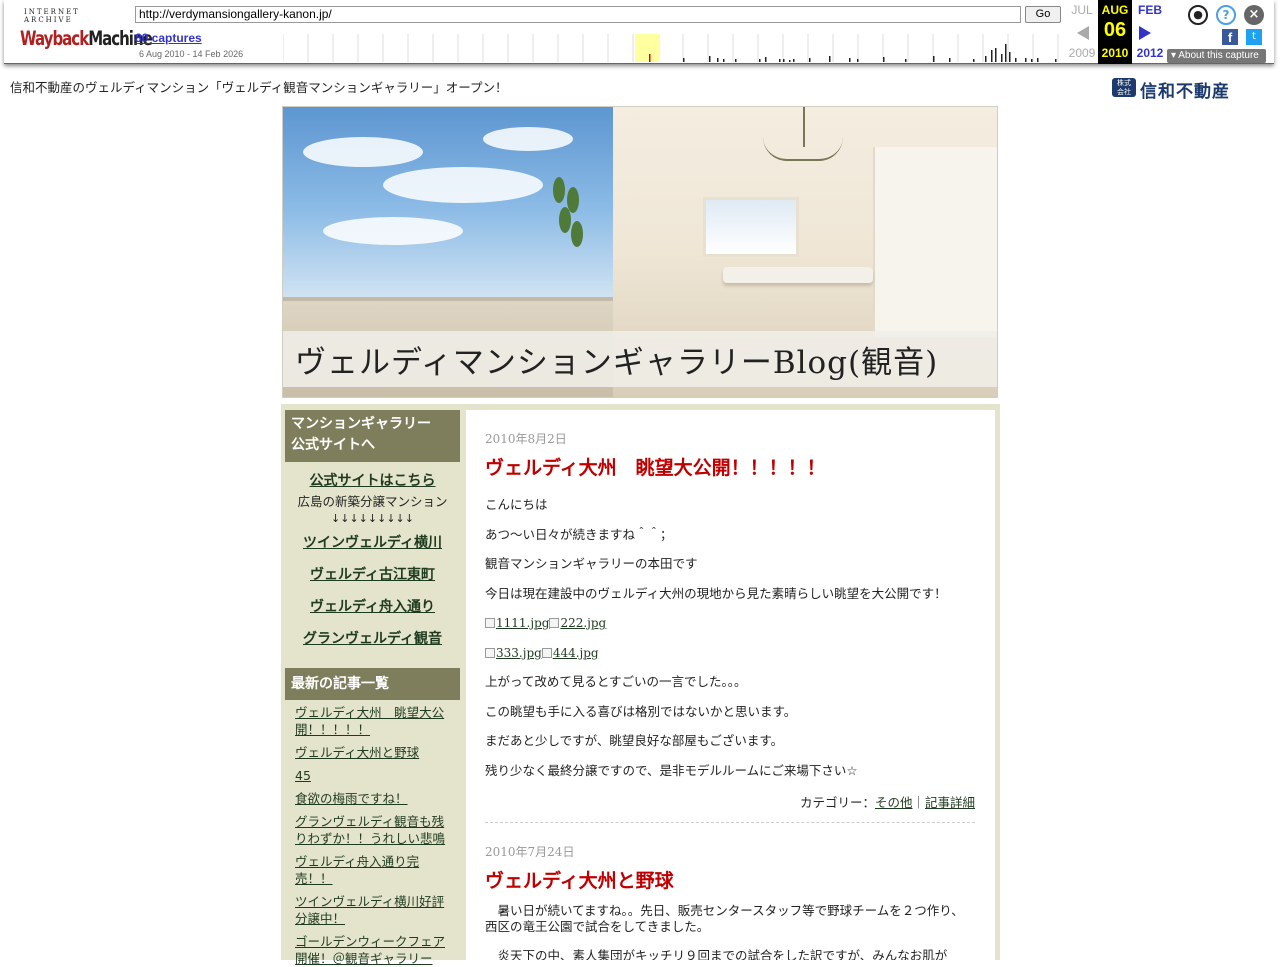 Image resolution: width=1280 pixels, height=967 pixels. What do you see at coordinates (374, 830) in the screenshot?
I see `recent-post-link: グランヴェルディ観音も残りわずか！！うれしい悲鳴` at bounding box center [374, 830].